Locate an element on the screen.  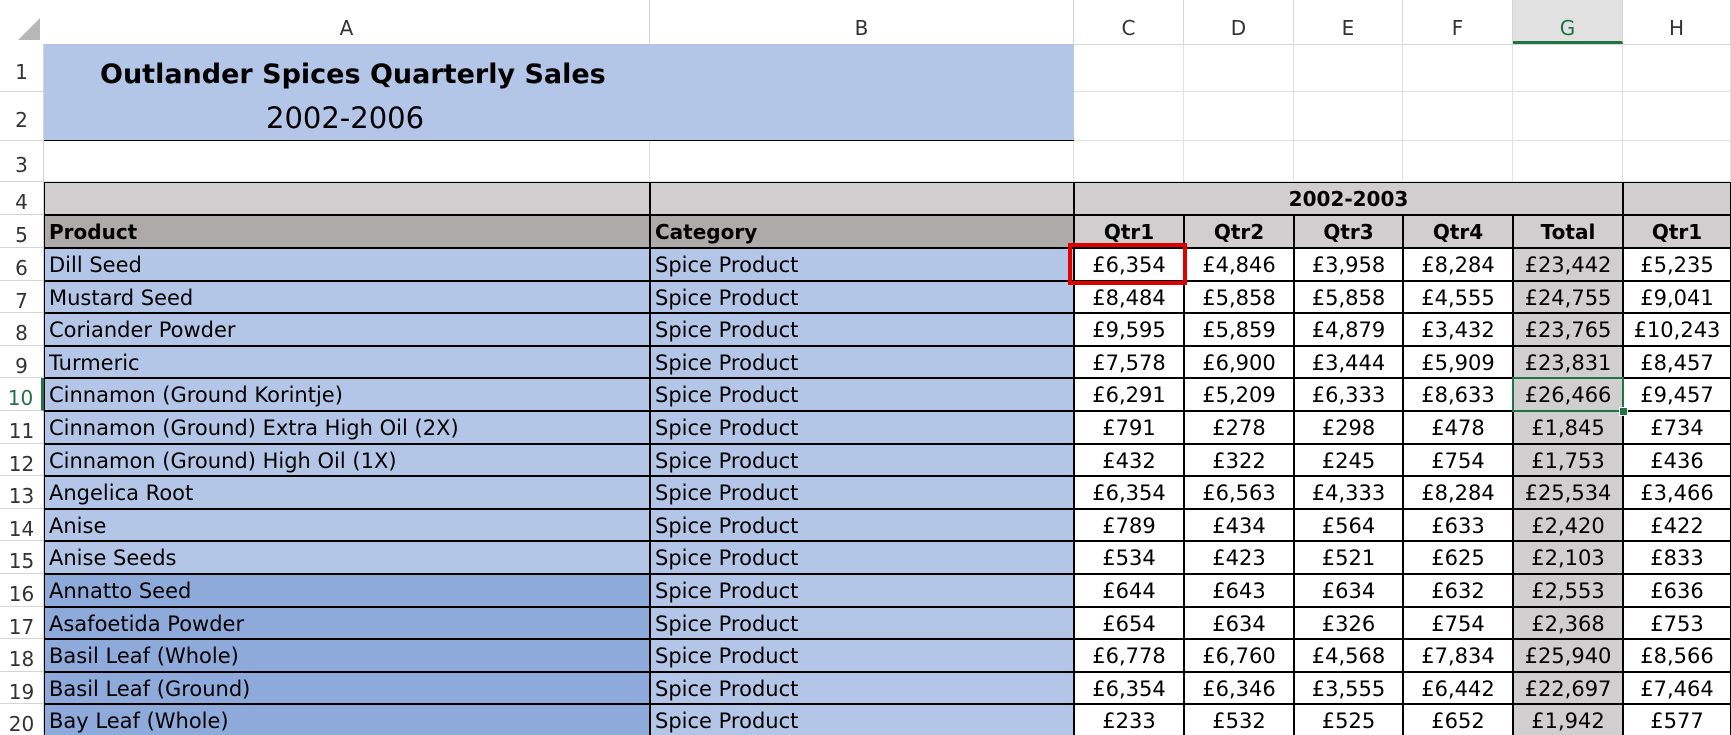
column-header-f: F is located at coordinates (1458, 22).